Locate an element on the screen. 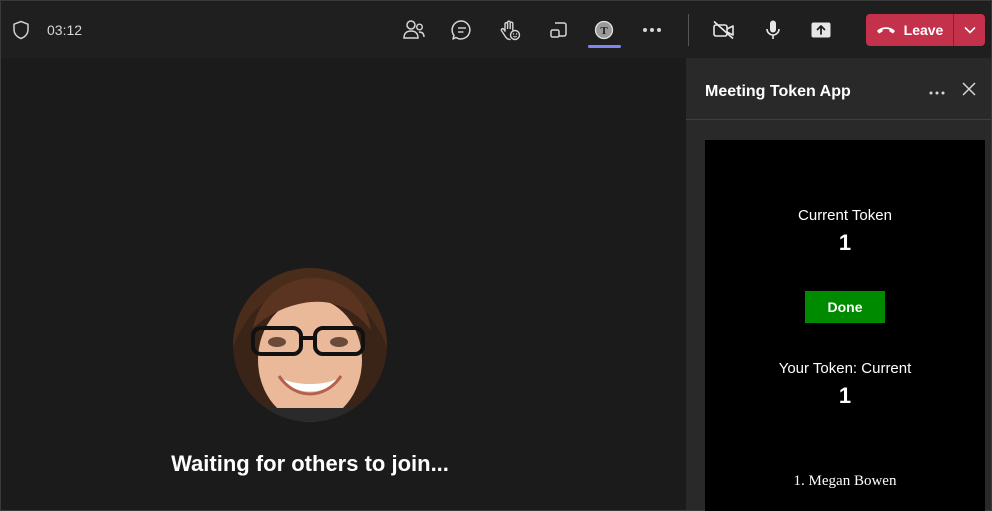  camera-toggle-button is located at coordinates (724, 30).